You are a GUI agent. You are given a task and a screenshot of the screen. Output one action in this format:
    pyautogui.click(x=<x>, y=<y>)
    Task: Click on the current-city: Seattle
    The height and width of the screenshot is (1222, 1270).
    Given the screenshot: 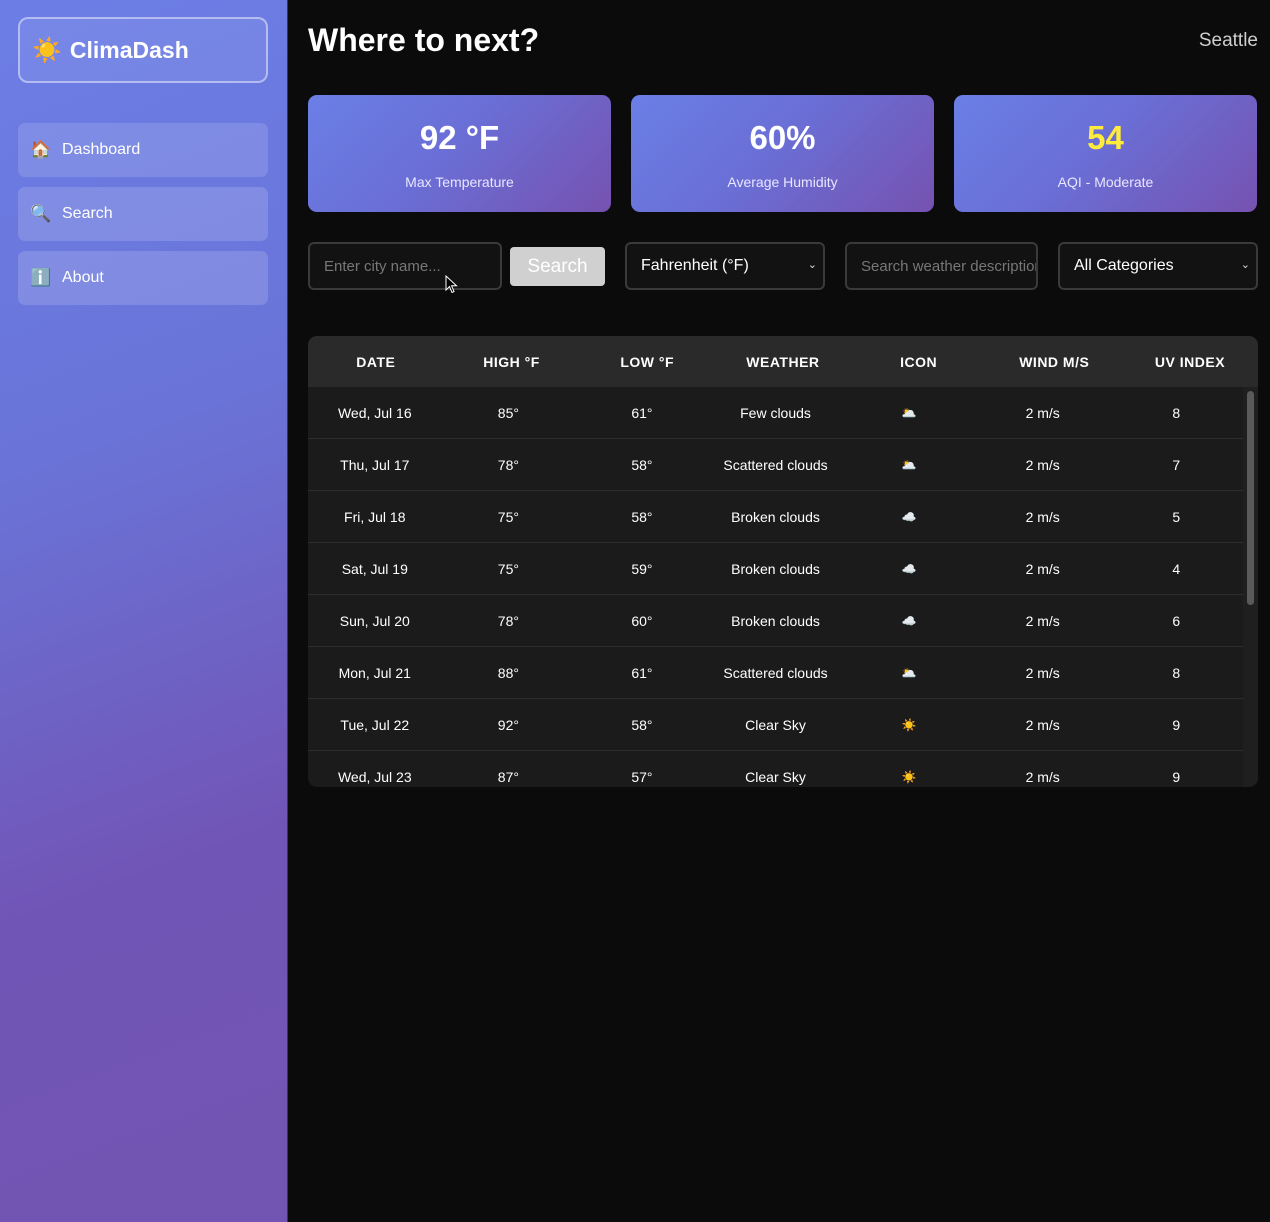 What is the action you would take?
    pyautogui.click(x=1228, y=40)
    